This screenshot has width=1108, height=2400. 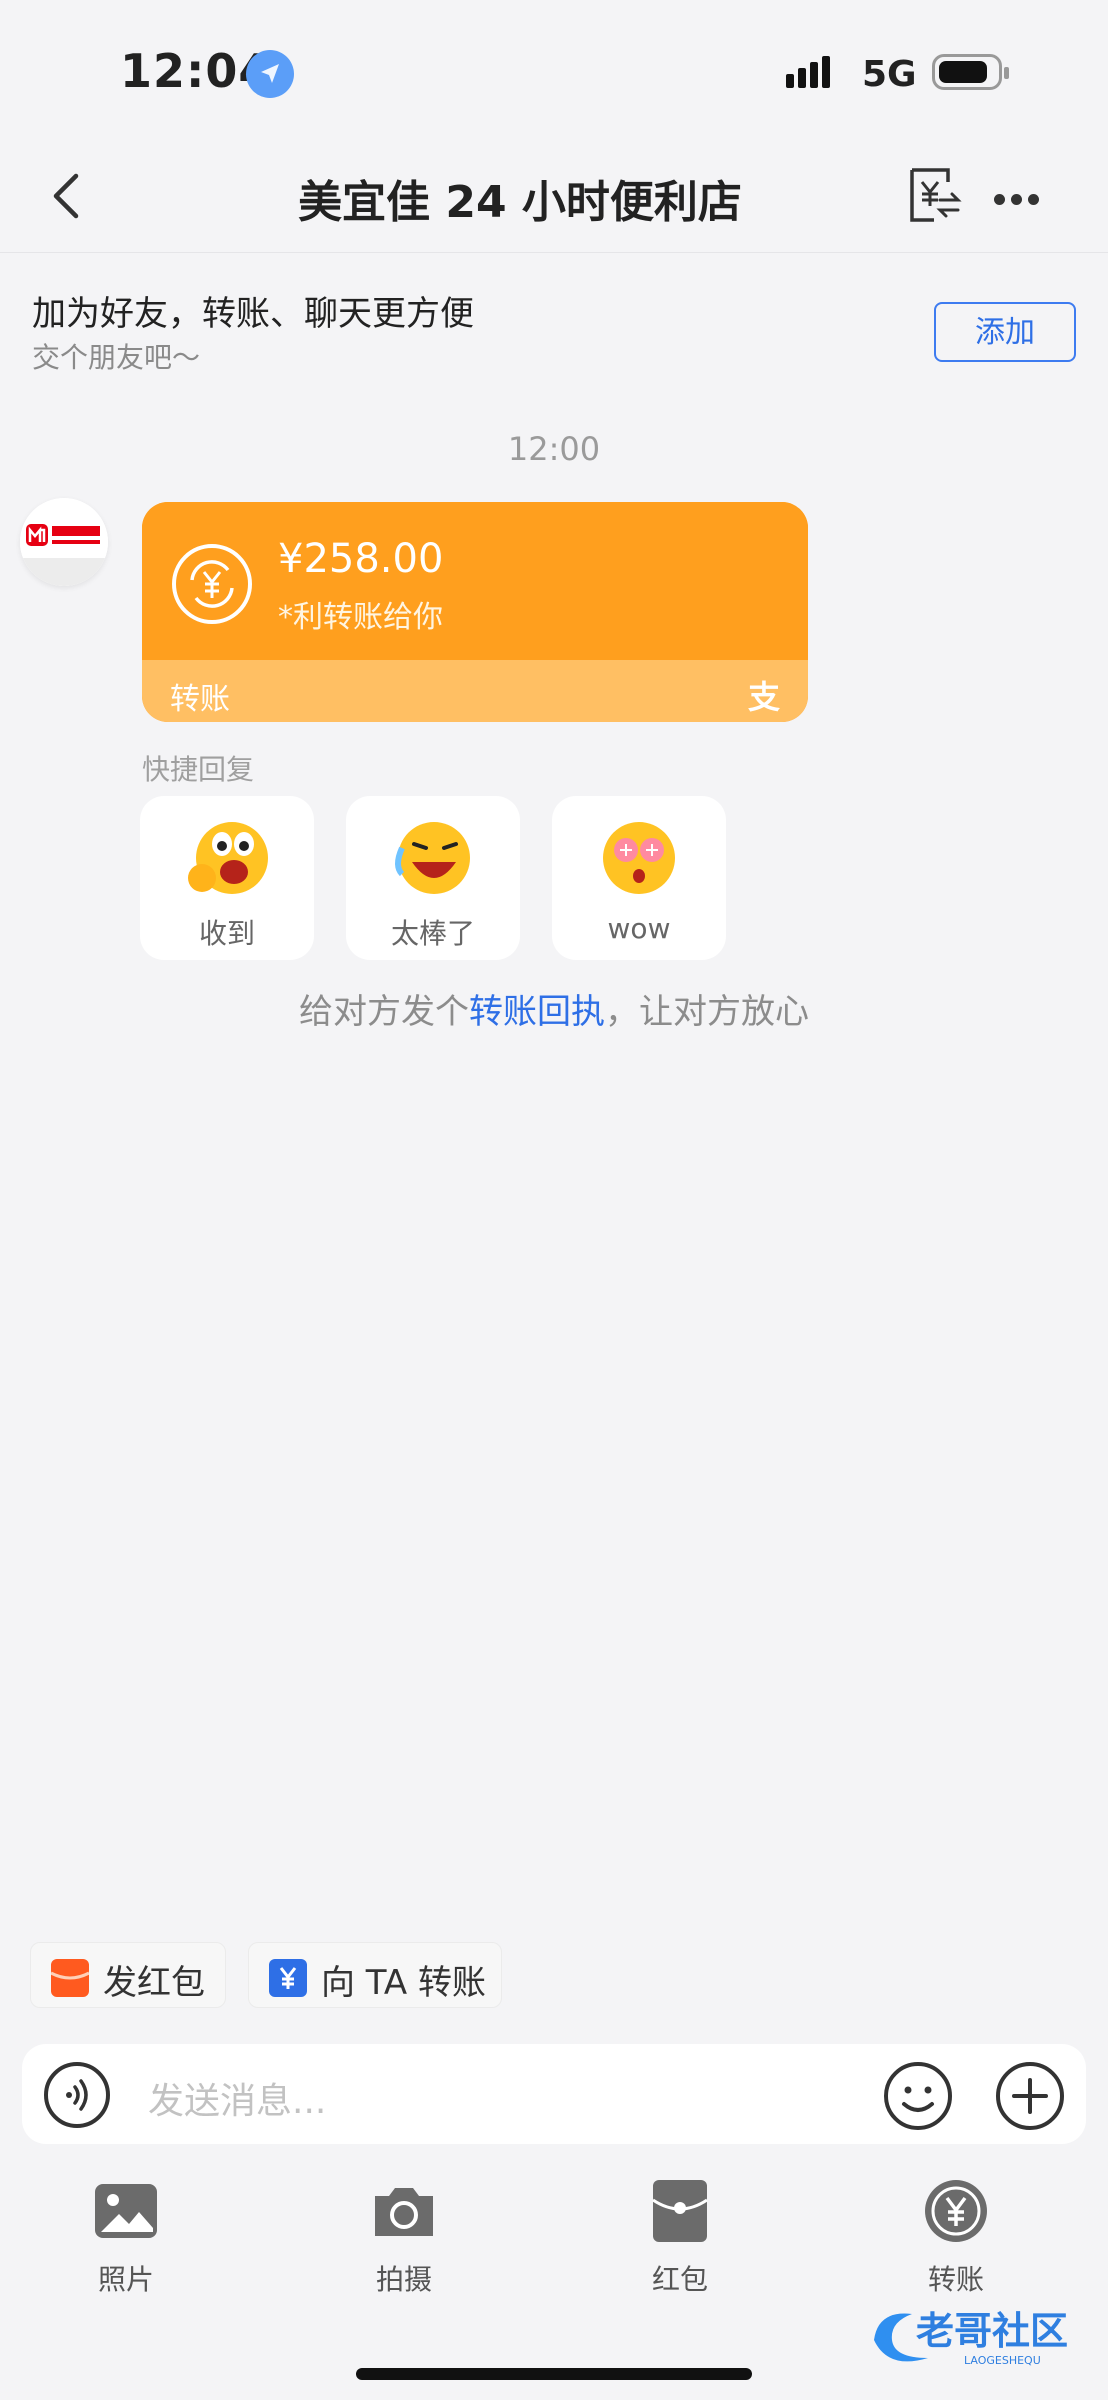 What do you see at coordinates (404, 2211) in the screenshot?
I see `camera-icon` at bounding box center [404, 2211].